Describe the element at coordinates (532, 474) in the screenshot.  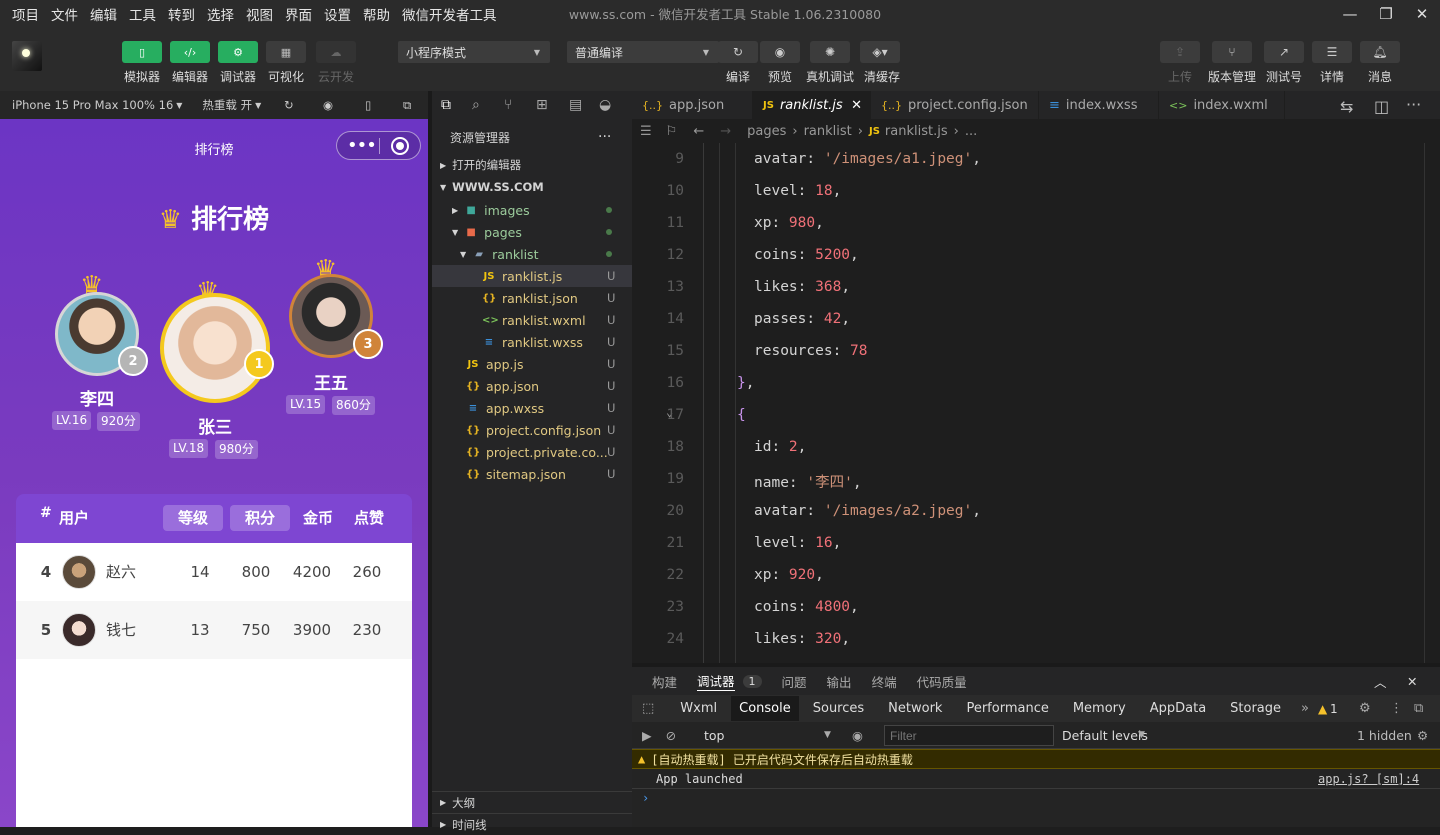
I see `tree-item-sitemap: {} sitemap.json U` at that location.